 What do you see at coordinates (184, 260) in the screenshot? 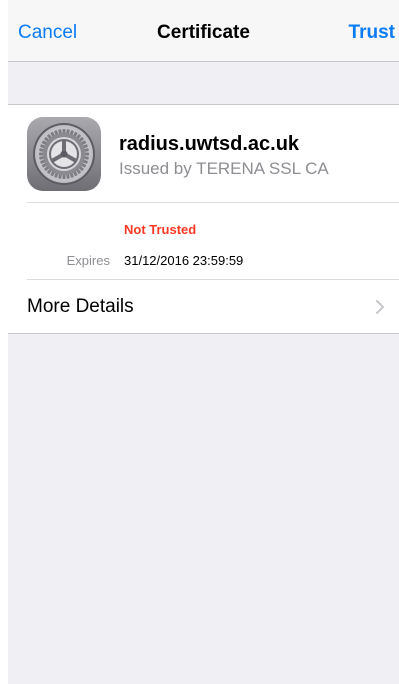
I see `expires-value: 31/12/2016 23:59:59` at bounding box center [184, 260].